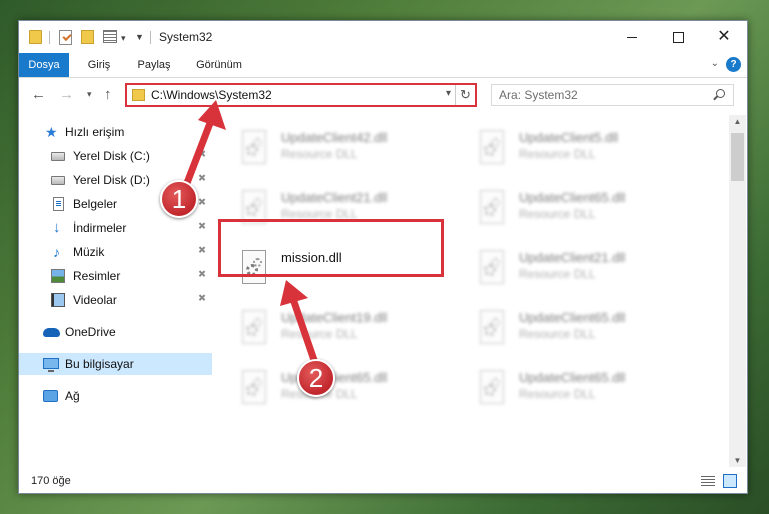 The height and width of the screenshot is (514, 769). Describe the element at coordinates (737, 157) in the screenshot. I see `scrollbar-thumb` at that location.